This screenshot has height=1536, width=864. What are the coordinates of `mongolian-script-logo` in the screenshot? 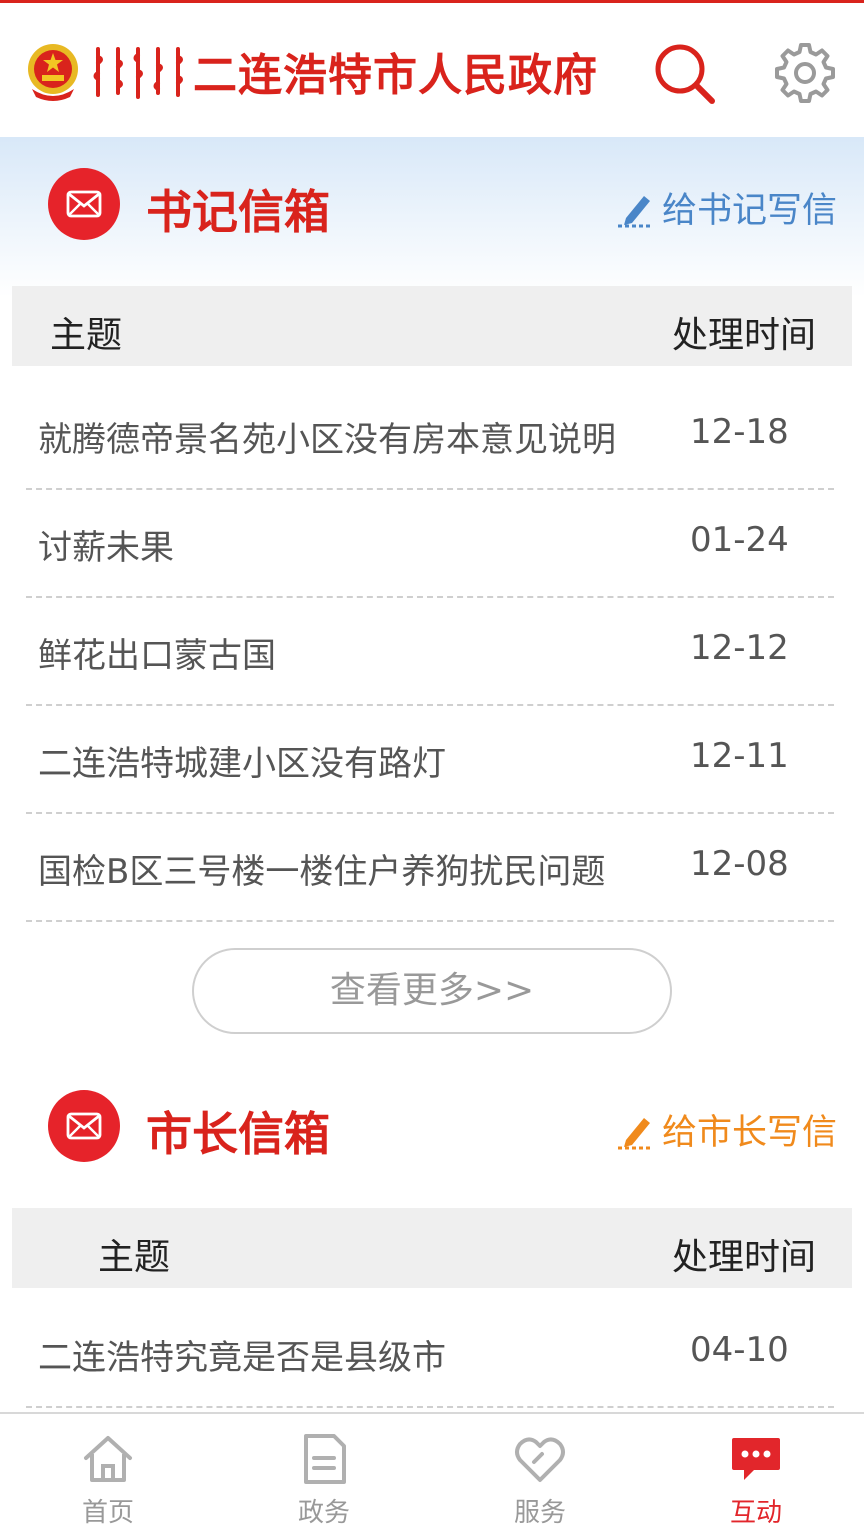 It's located at (138, 73).